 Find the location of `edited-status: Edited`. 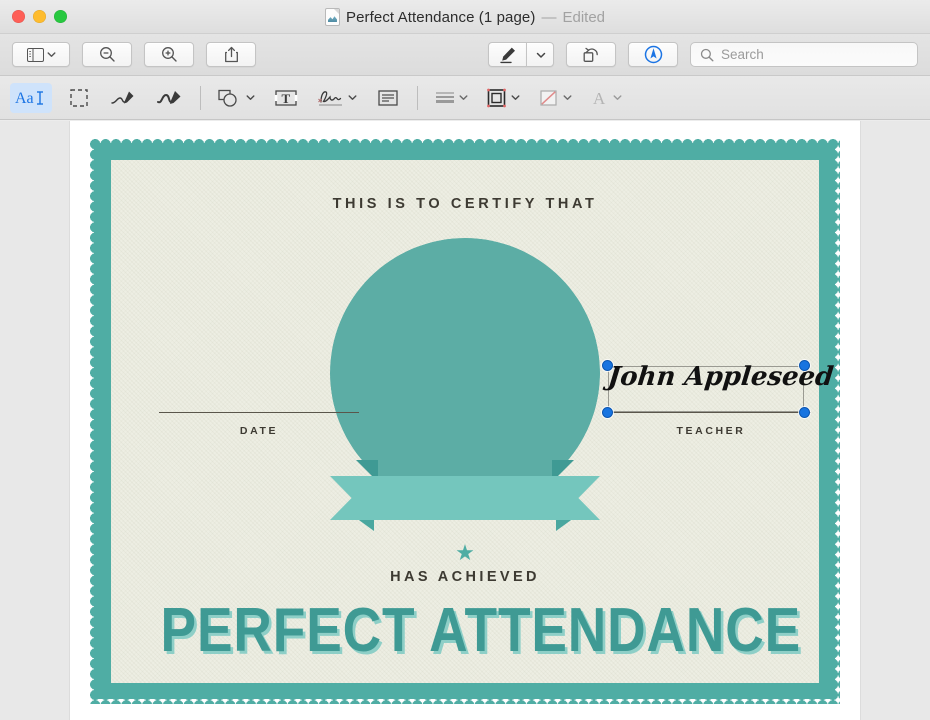

edited-status: Edited is located at coordinates (584, 17).